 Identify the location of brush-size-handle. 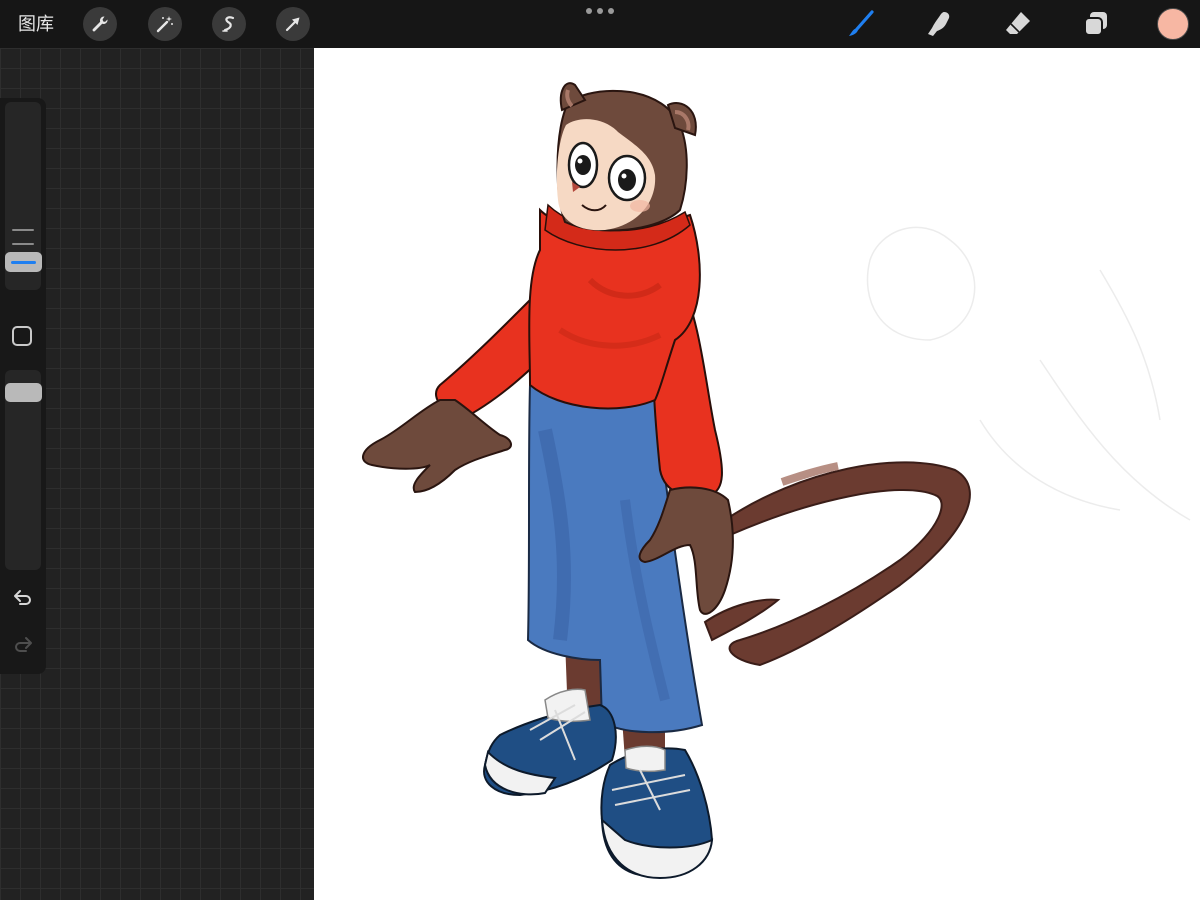
(23, 262).